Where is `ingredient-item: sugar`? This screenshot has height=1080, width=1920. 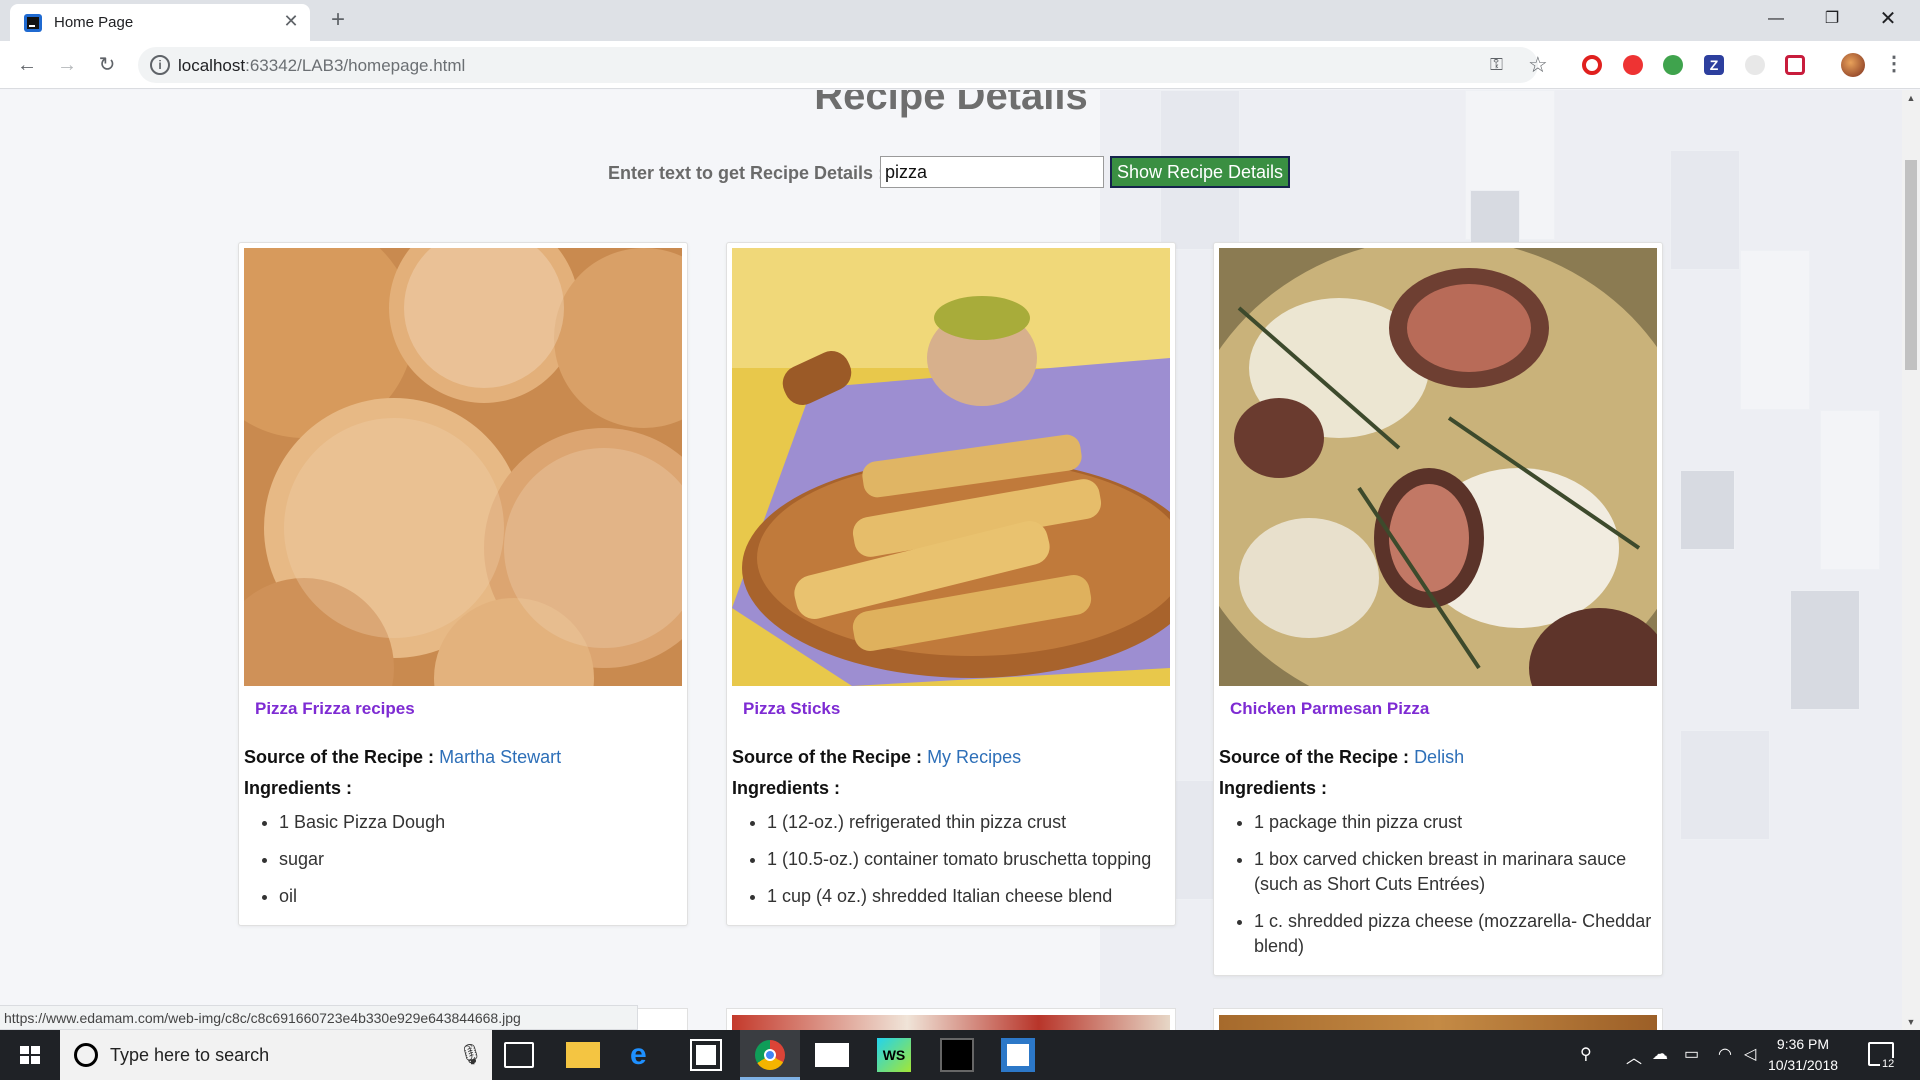 ingredient-item: sugar is located at coordinates (479, 859).